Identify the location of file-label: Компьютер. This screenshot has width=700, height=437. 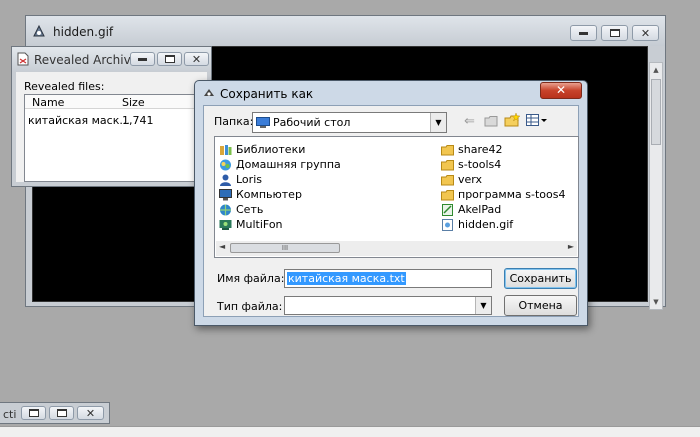
(269, 194).